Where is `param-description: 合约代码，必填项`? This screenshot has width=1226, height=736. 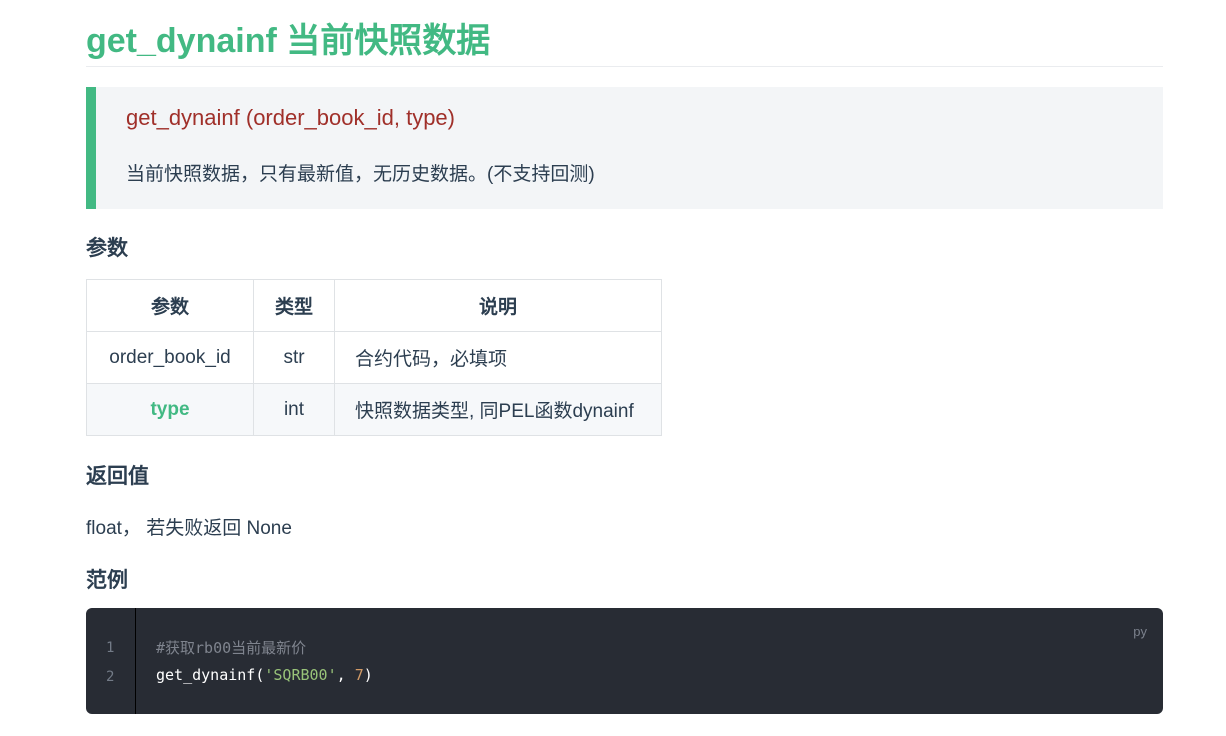 param-description: 合约代码，必填项 is located at coordinates (498, 357).